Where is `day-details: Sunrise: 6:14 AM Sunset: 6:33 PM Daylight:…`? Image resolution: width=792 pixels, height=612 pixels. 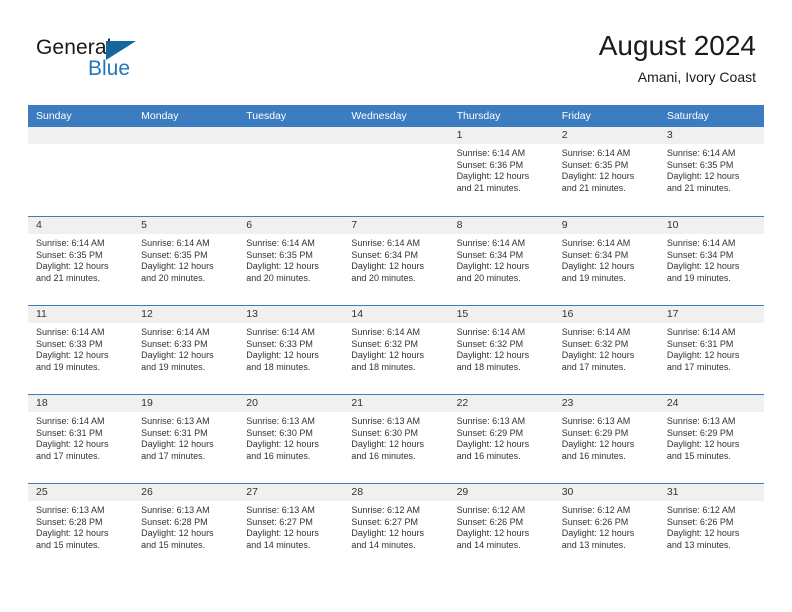
day-details: Sunrise: 6:14 AM Sunset: 6:33 PM Daylight:… is located at coordinates (185, 348).